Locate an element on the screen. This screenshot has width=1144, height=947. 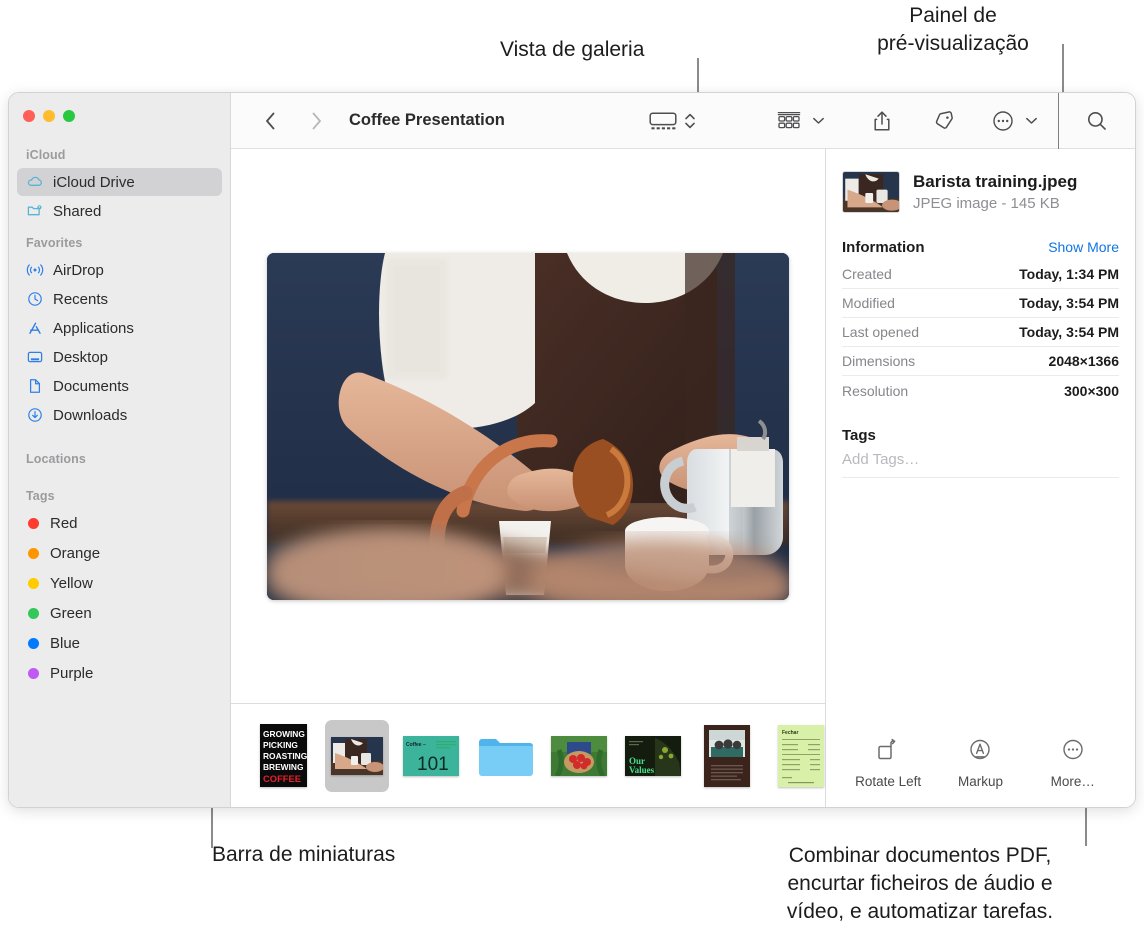
thumbnail-item: Our Values is located at coordinates (653, 756).